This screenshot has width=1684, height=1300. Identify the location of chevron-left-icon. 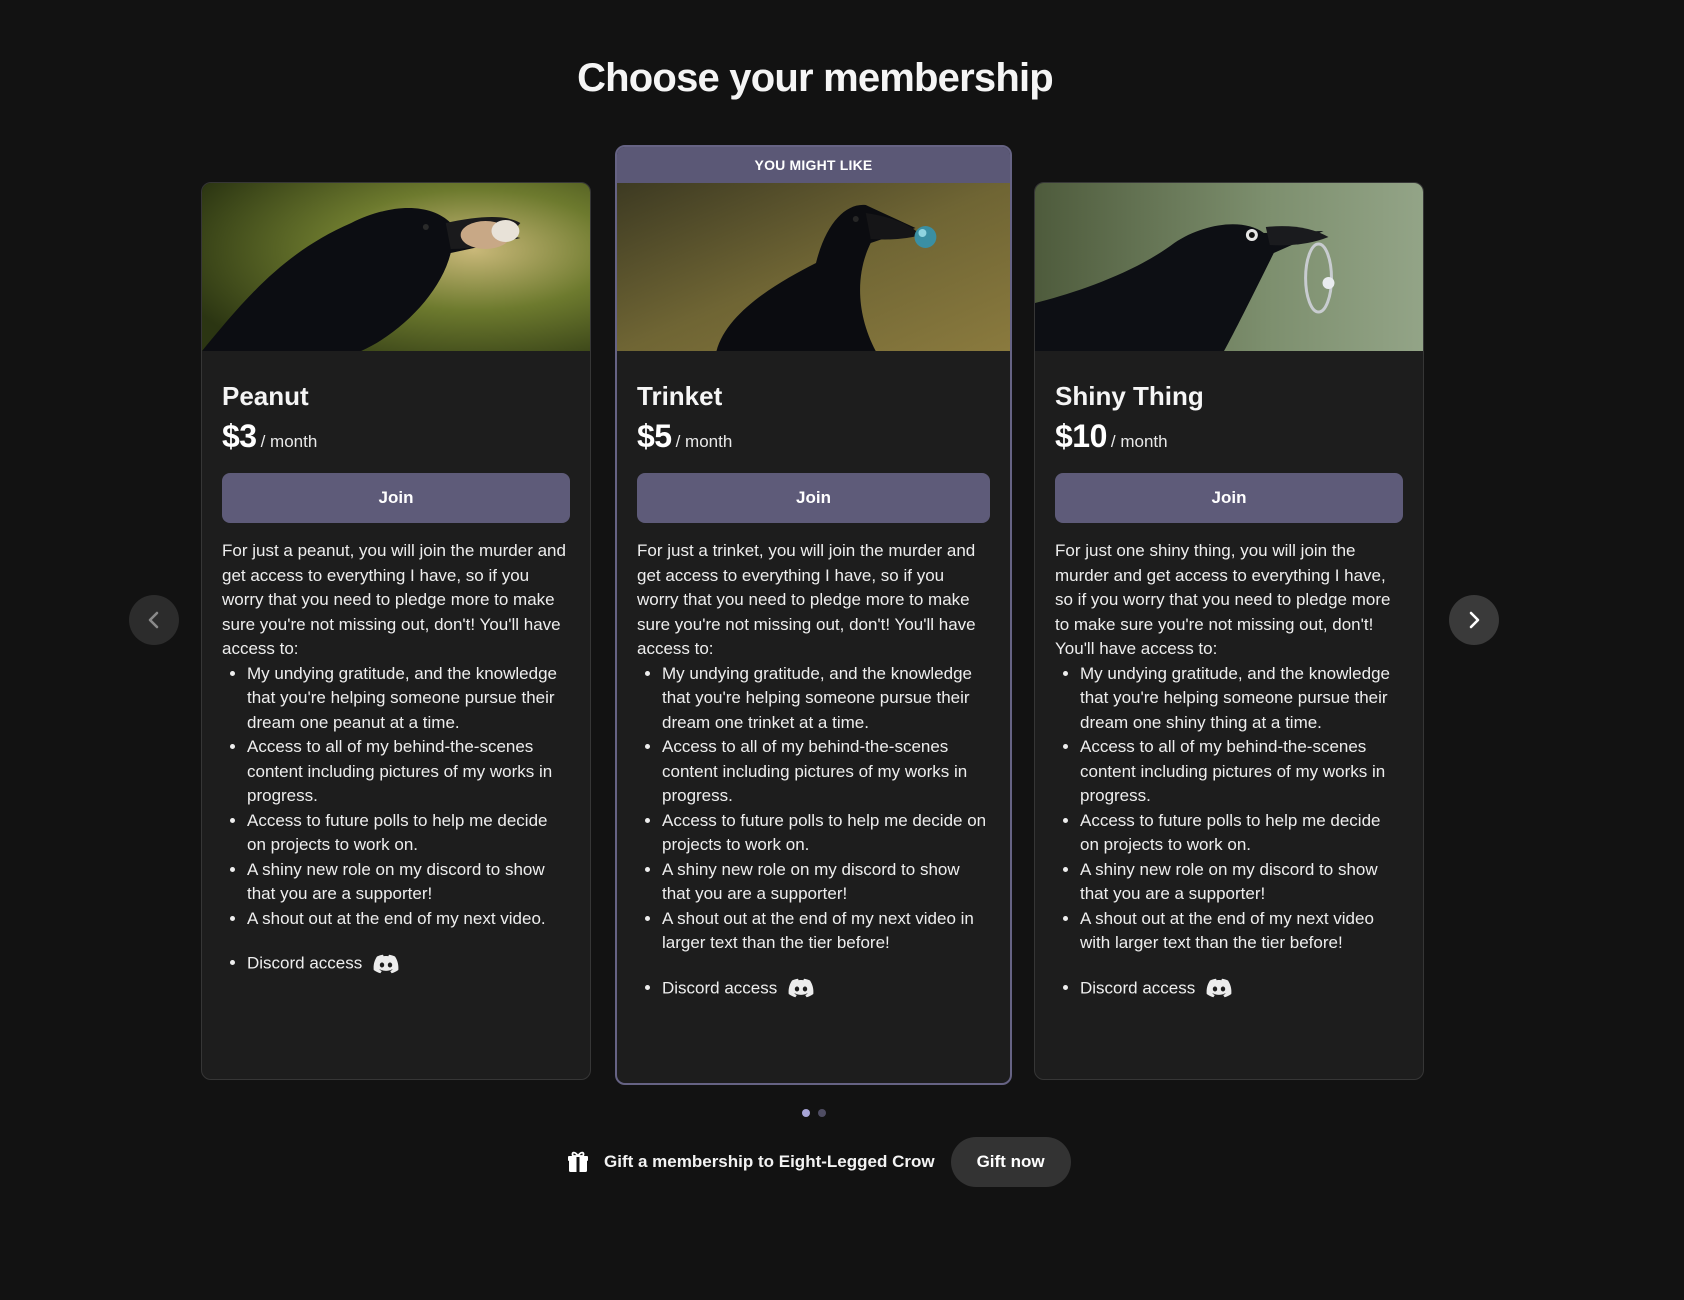
(153, 620).